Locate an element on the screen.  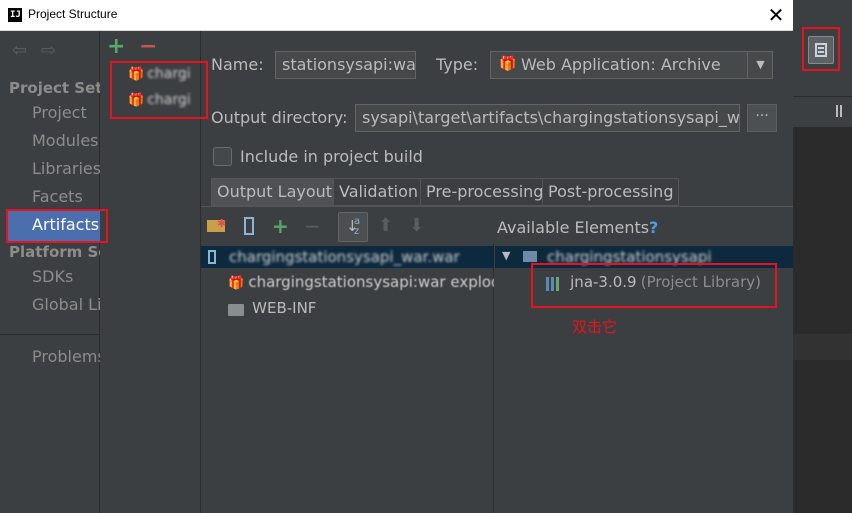
available-elements-header: Available Elements is located at coordinates (573, 227).